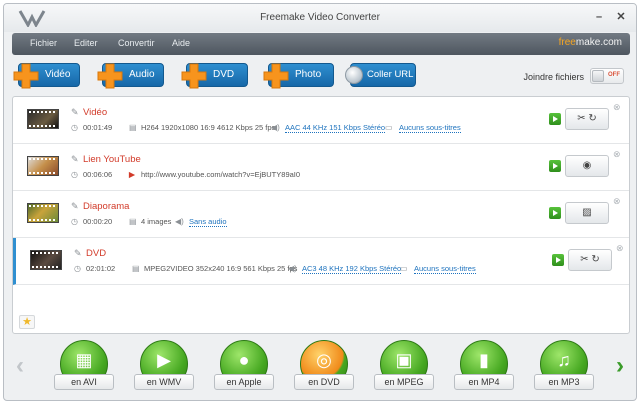 This screenshot has height=404, width=640. I want to click on format-apple-button: ● en Apple, so click(244, 369).